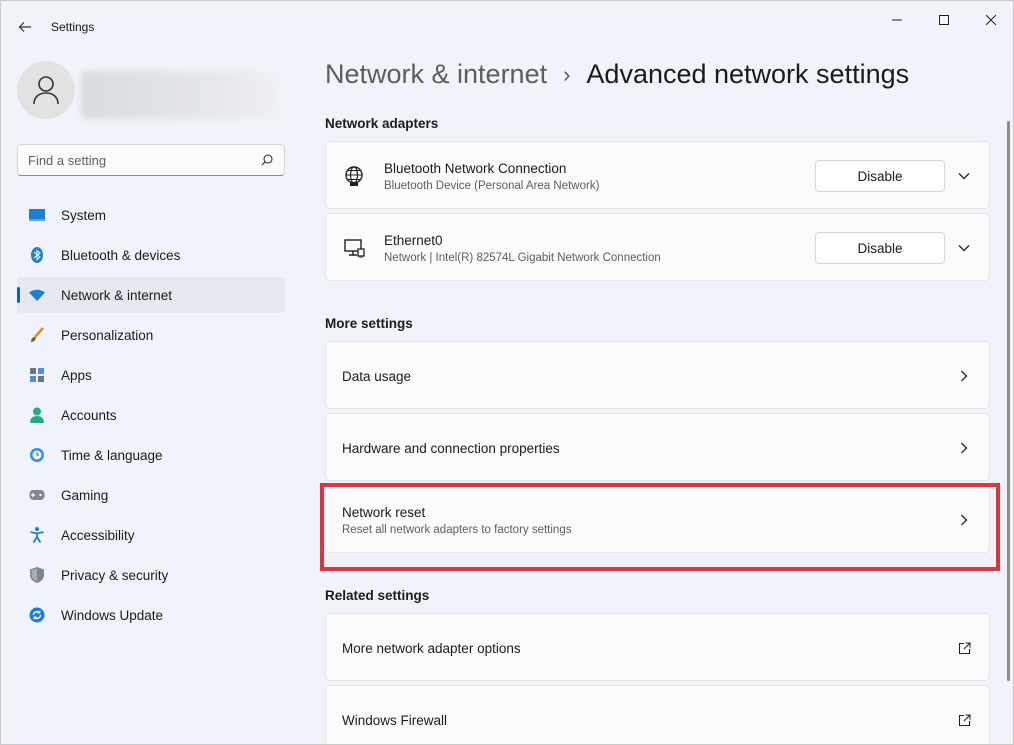 Image resolution: width=1014 pixels, height=745 pixels. Describe the element at coordinates (413, 240) in the screenshot. I see `adapter-name: Ethernet0` at that location.